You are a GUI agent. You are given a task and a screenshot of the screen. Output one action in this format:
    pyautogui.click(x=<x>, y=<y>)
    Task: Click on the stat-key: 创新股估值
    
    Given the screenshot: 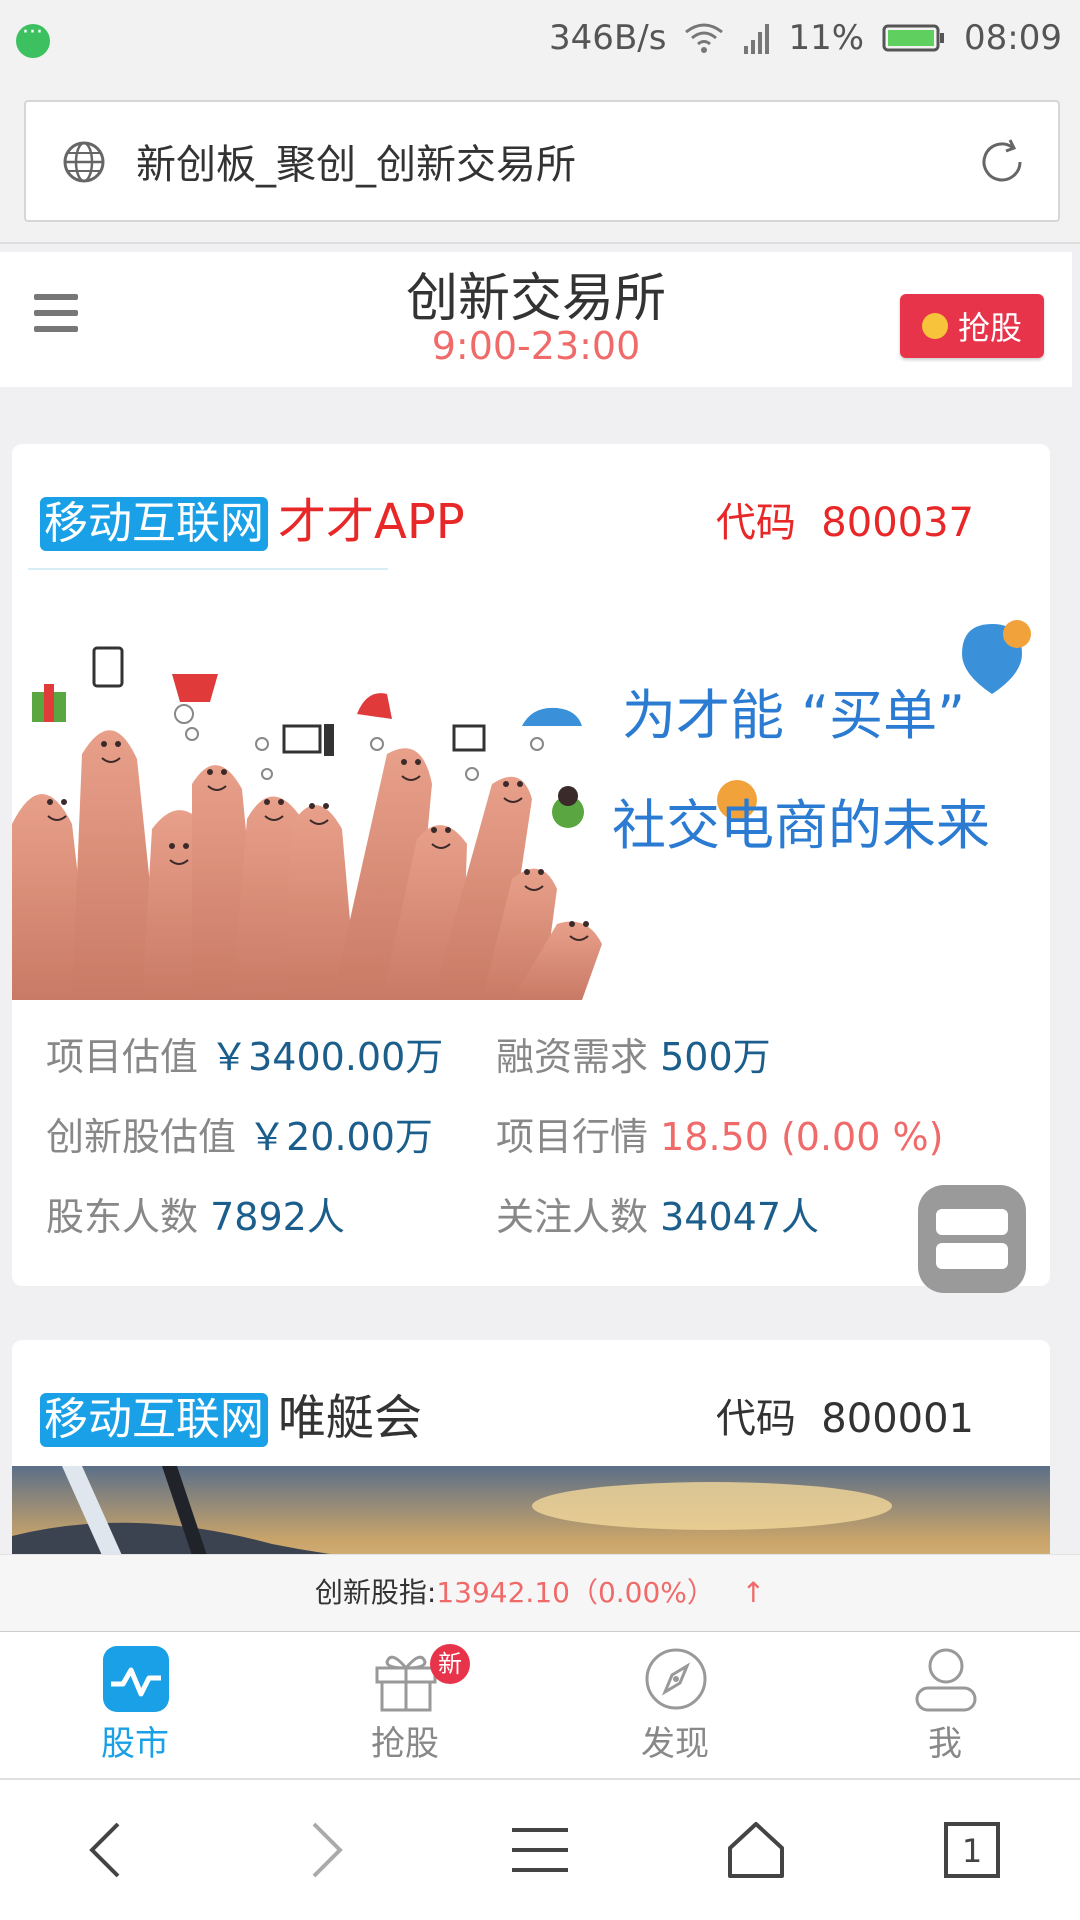 What is the action you would take?
    pyautogui.click(x=141, y=1137)
    